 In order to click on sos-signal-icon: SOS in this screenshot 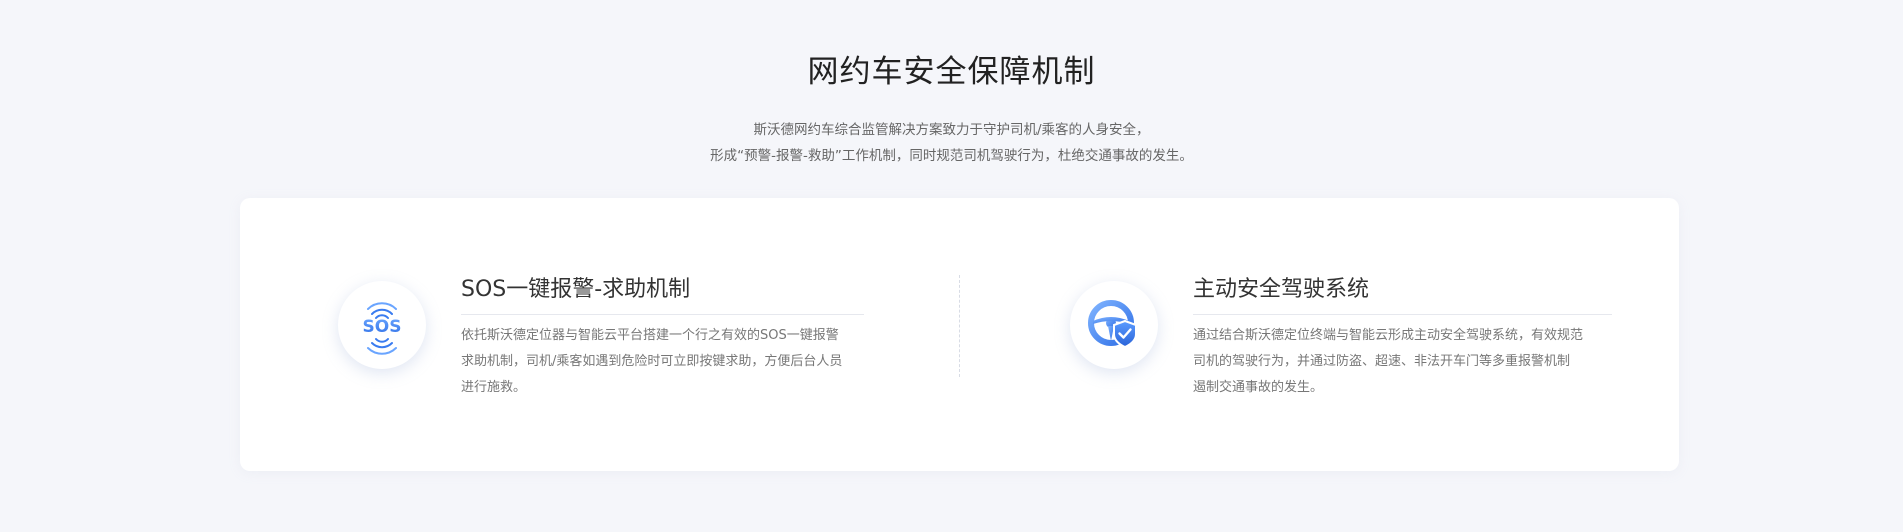, I will do `click(382, 325)`.